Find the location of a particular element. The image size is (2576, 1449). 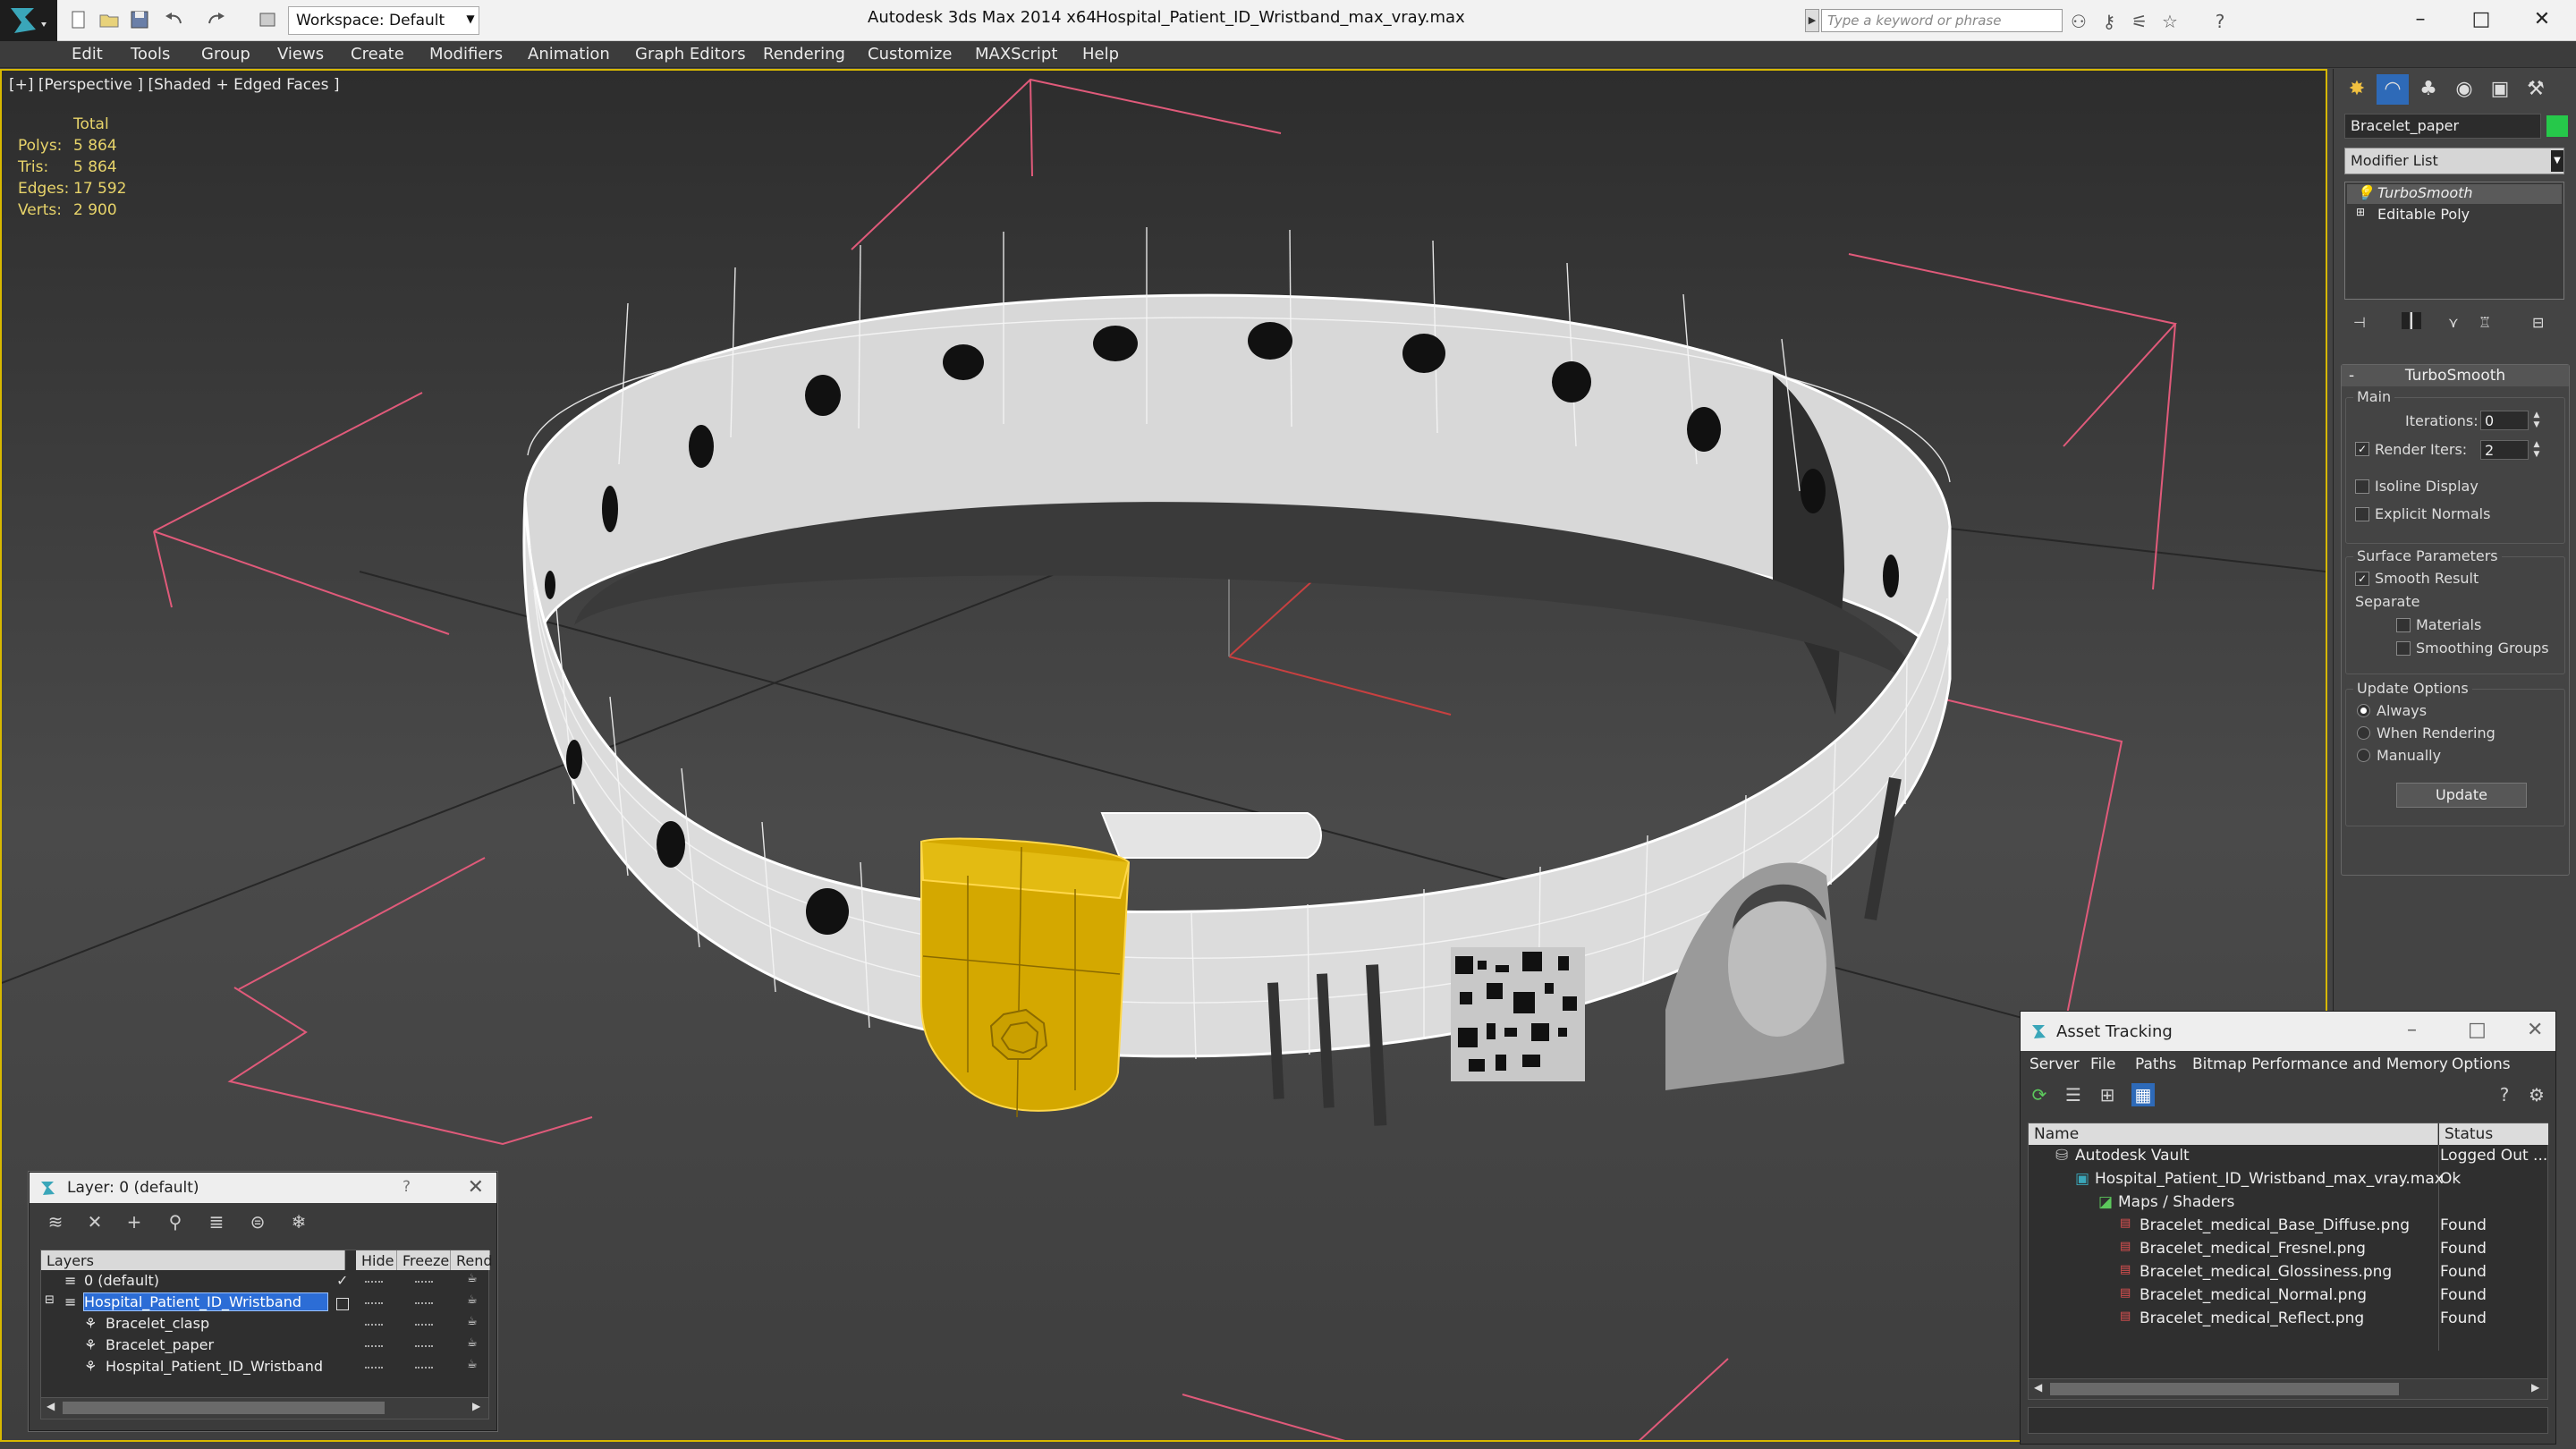

active-layer-box is located at coordinates (342, 1304).